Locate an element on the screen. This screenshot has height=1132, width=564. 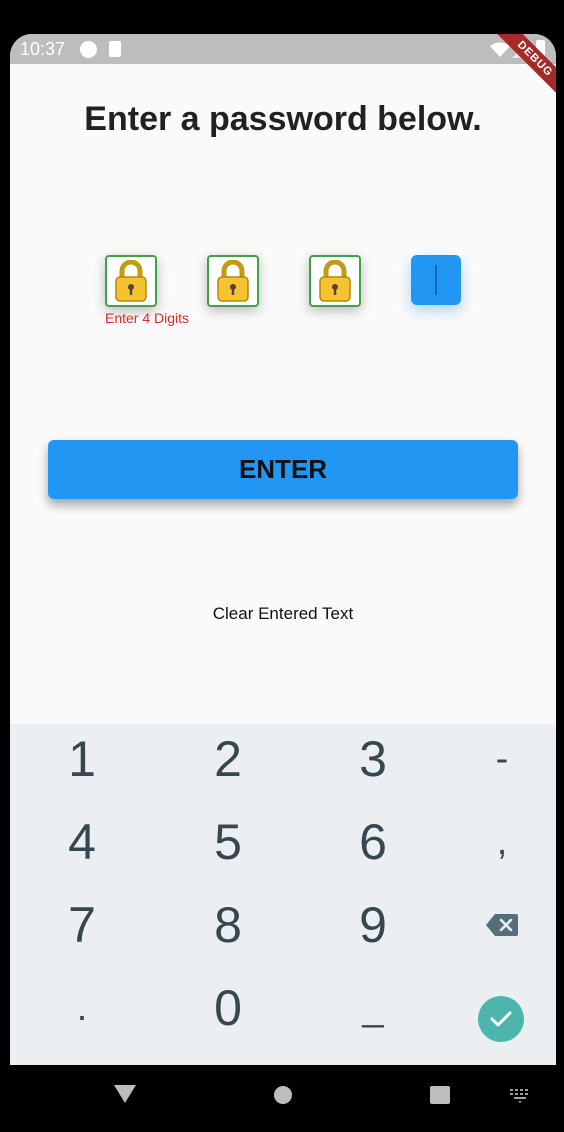
pin-error-message: Enter 4 Digits is located at coordinates (147, 318).